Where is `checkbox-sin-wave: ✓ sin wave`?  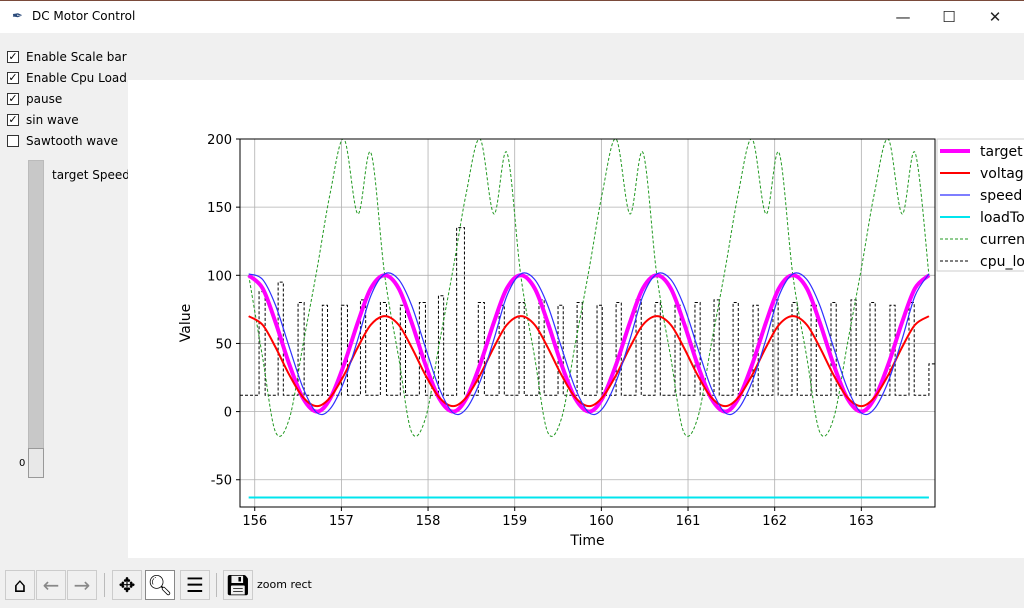 checkbox-sin-wave: ✓ sin wave is located at coordinates (43, 120).